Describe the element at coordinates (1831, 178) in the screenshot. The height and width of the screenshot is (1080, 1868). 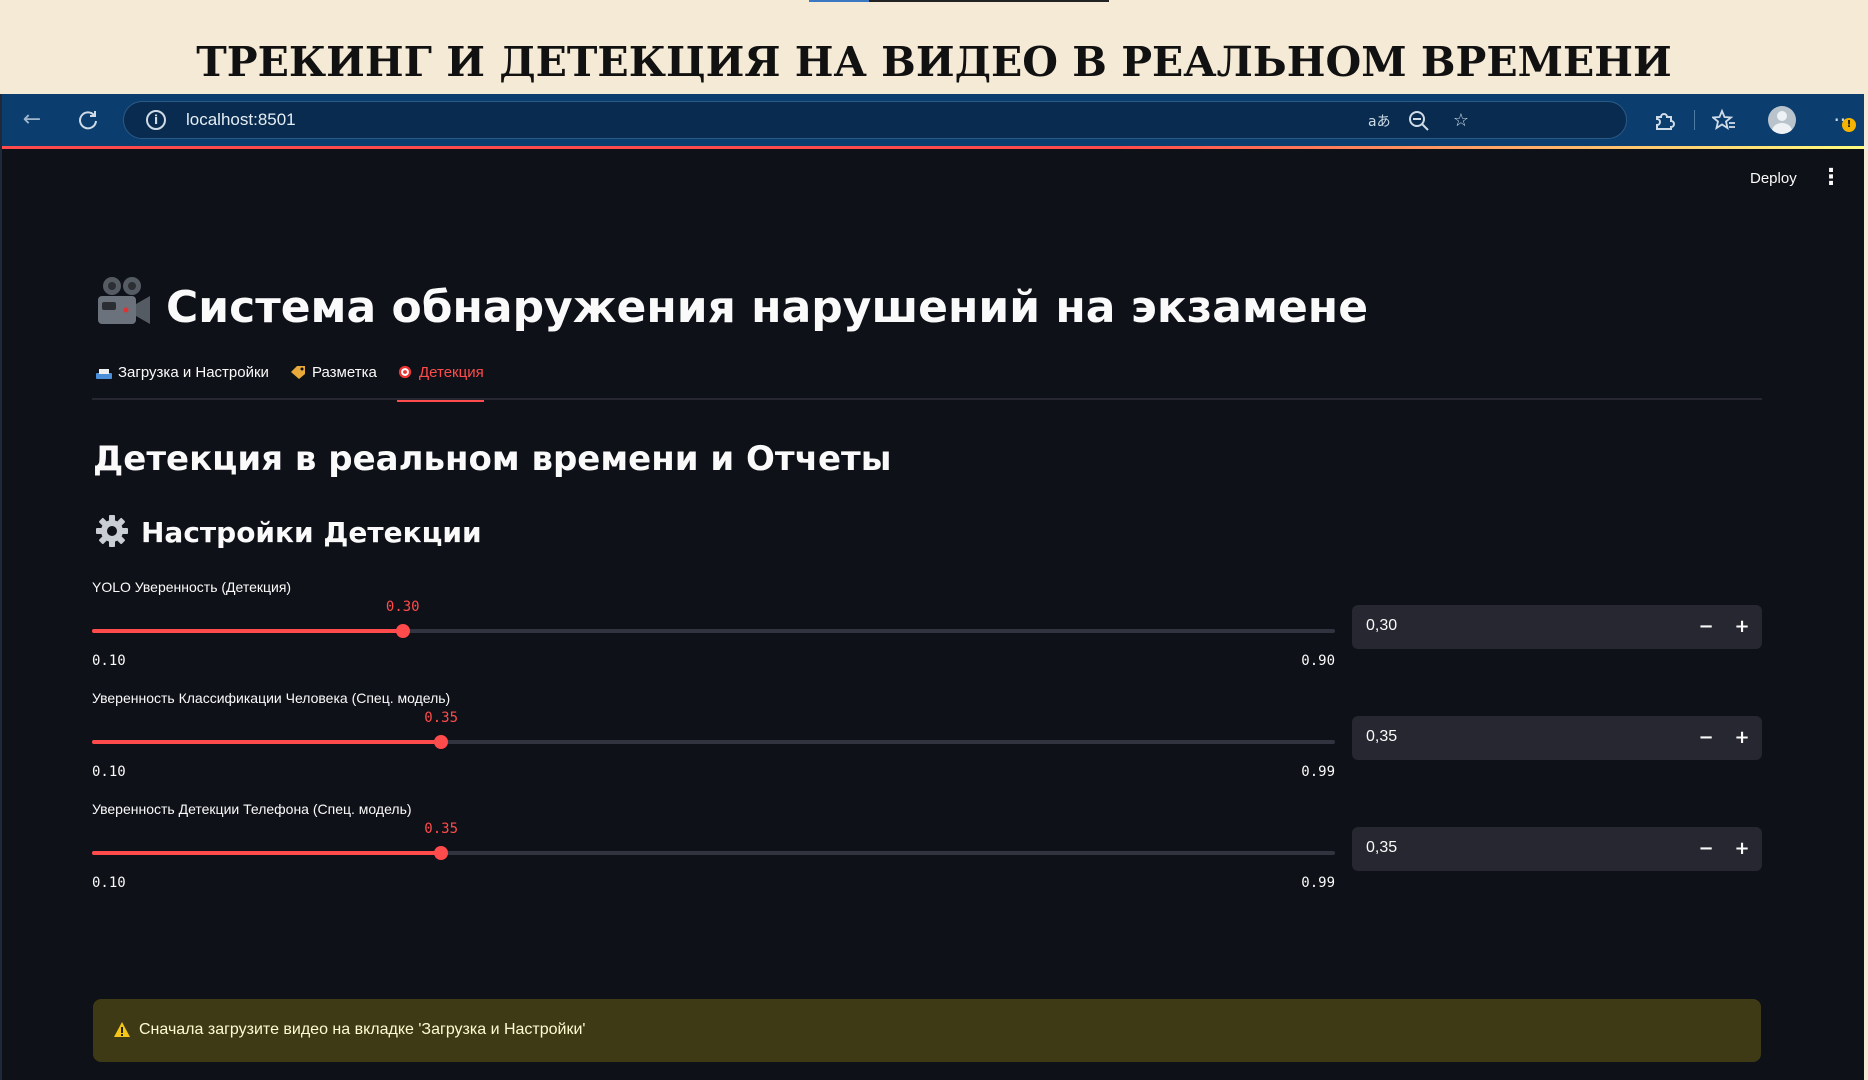
I see `main-menu-icon: ⋮` at that location.